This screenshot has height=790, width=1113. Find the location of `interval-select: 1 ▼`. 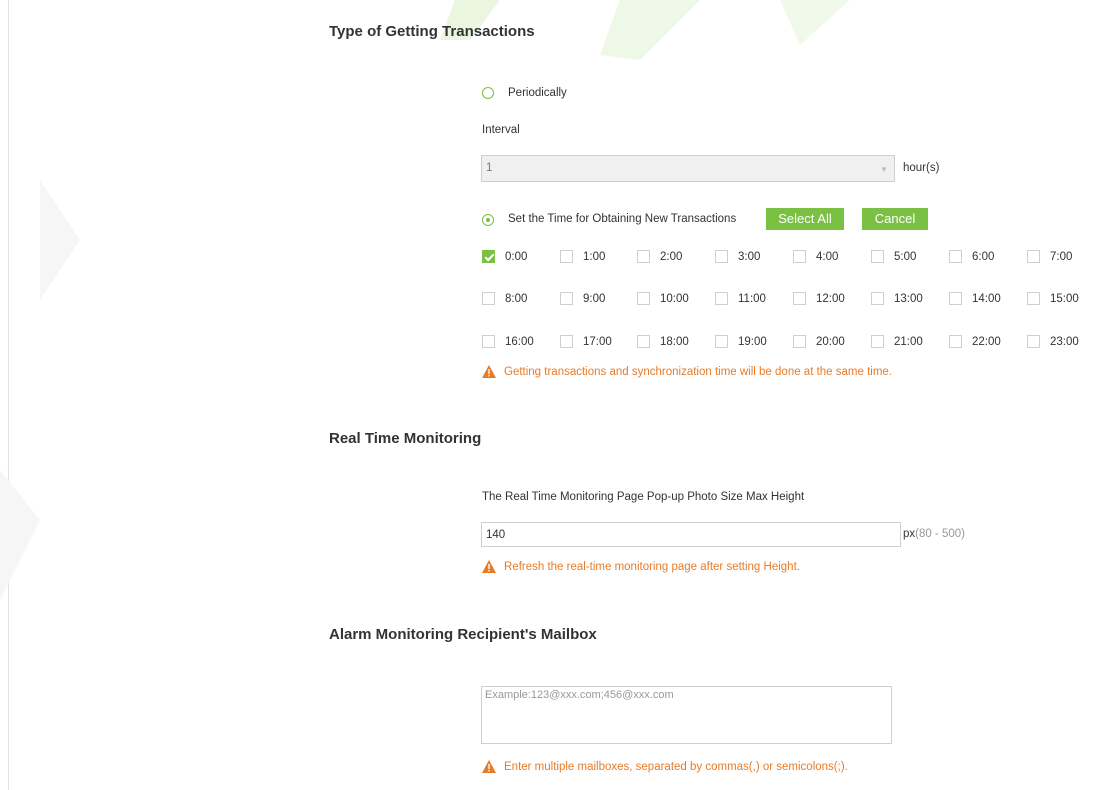

interval-select: 1 ▼ is located at coordinates (688, 168).